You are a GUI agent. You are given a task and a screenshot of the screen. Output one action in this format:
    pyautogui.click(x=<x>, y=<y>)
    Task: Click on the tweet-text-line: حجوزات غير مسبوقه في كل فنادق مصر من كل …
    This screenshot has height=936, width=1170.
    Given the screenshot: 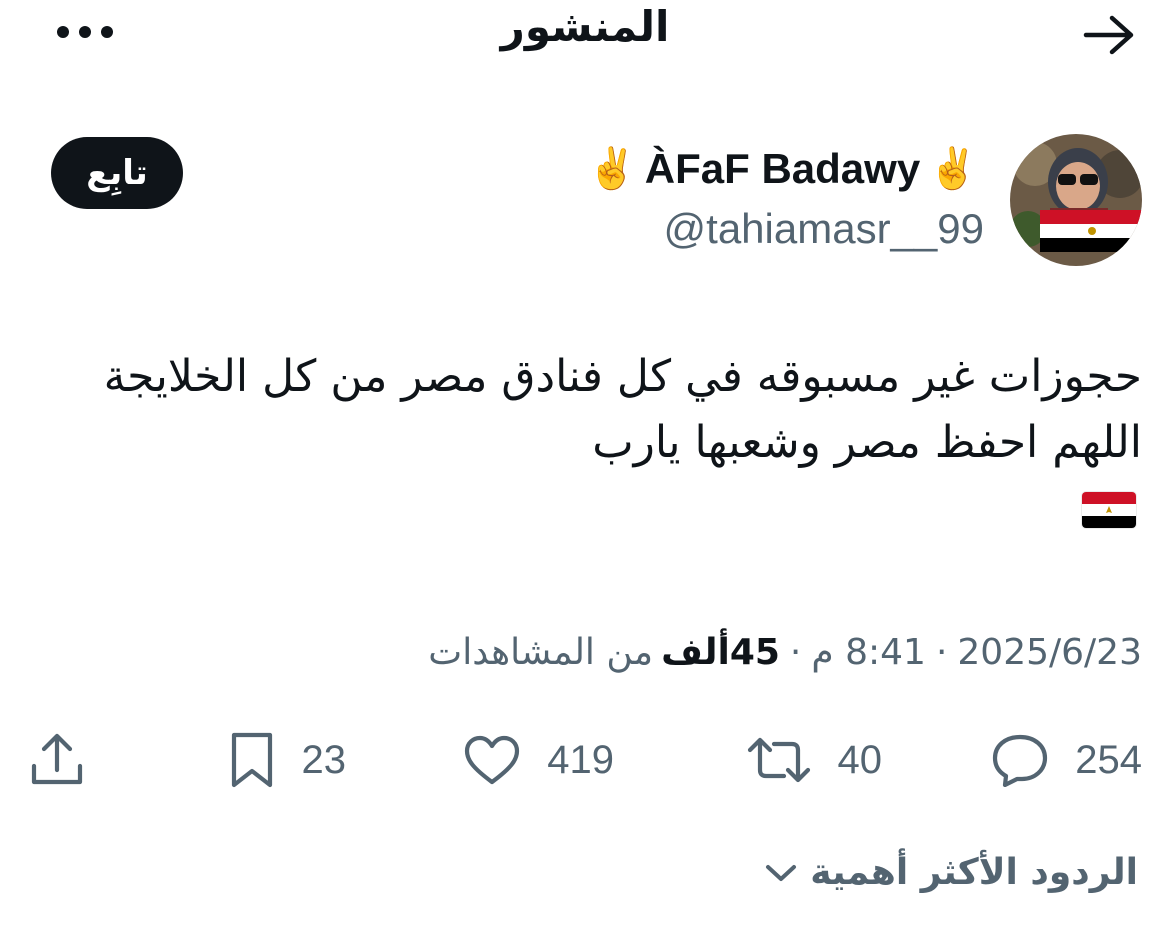 What is the action you would take?
    pyautogui.click(x=622, y=376)
    